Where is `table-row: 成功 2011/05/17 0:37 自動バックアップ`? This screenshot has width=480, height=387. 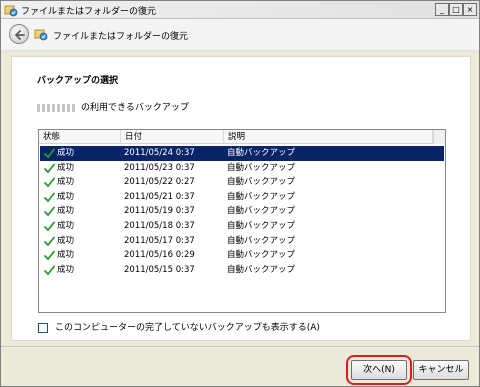
table-row: 成功 2011/05/17 0:37 自動バックアップ is located at coordinates (242, 241).